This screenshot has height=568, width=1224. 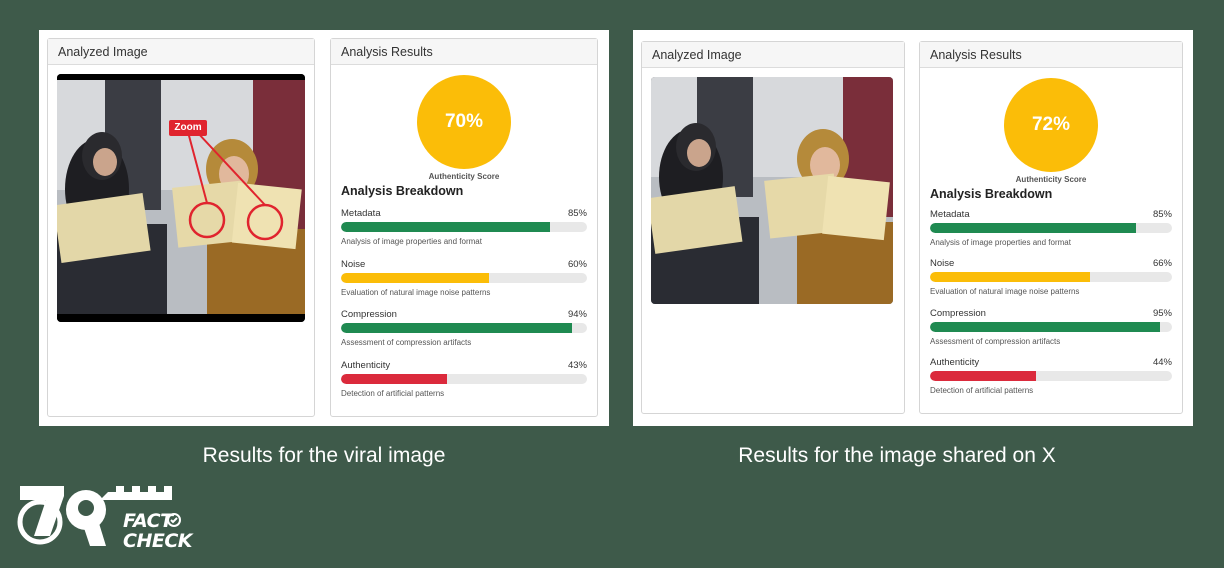 What do you see at coordinates (188, 127) in the screenshot?
I see `zoom-label: Zoom` at bounding box center [188, 127].